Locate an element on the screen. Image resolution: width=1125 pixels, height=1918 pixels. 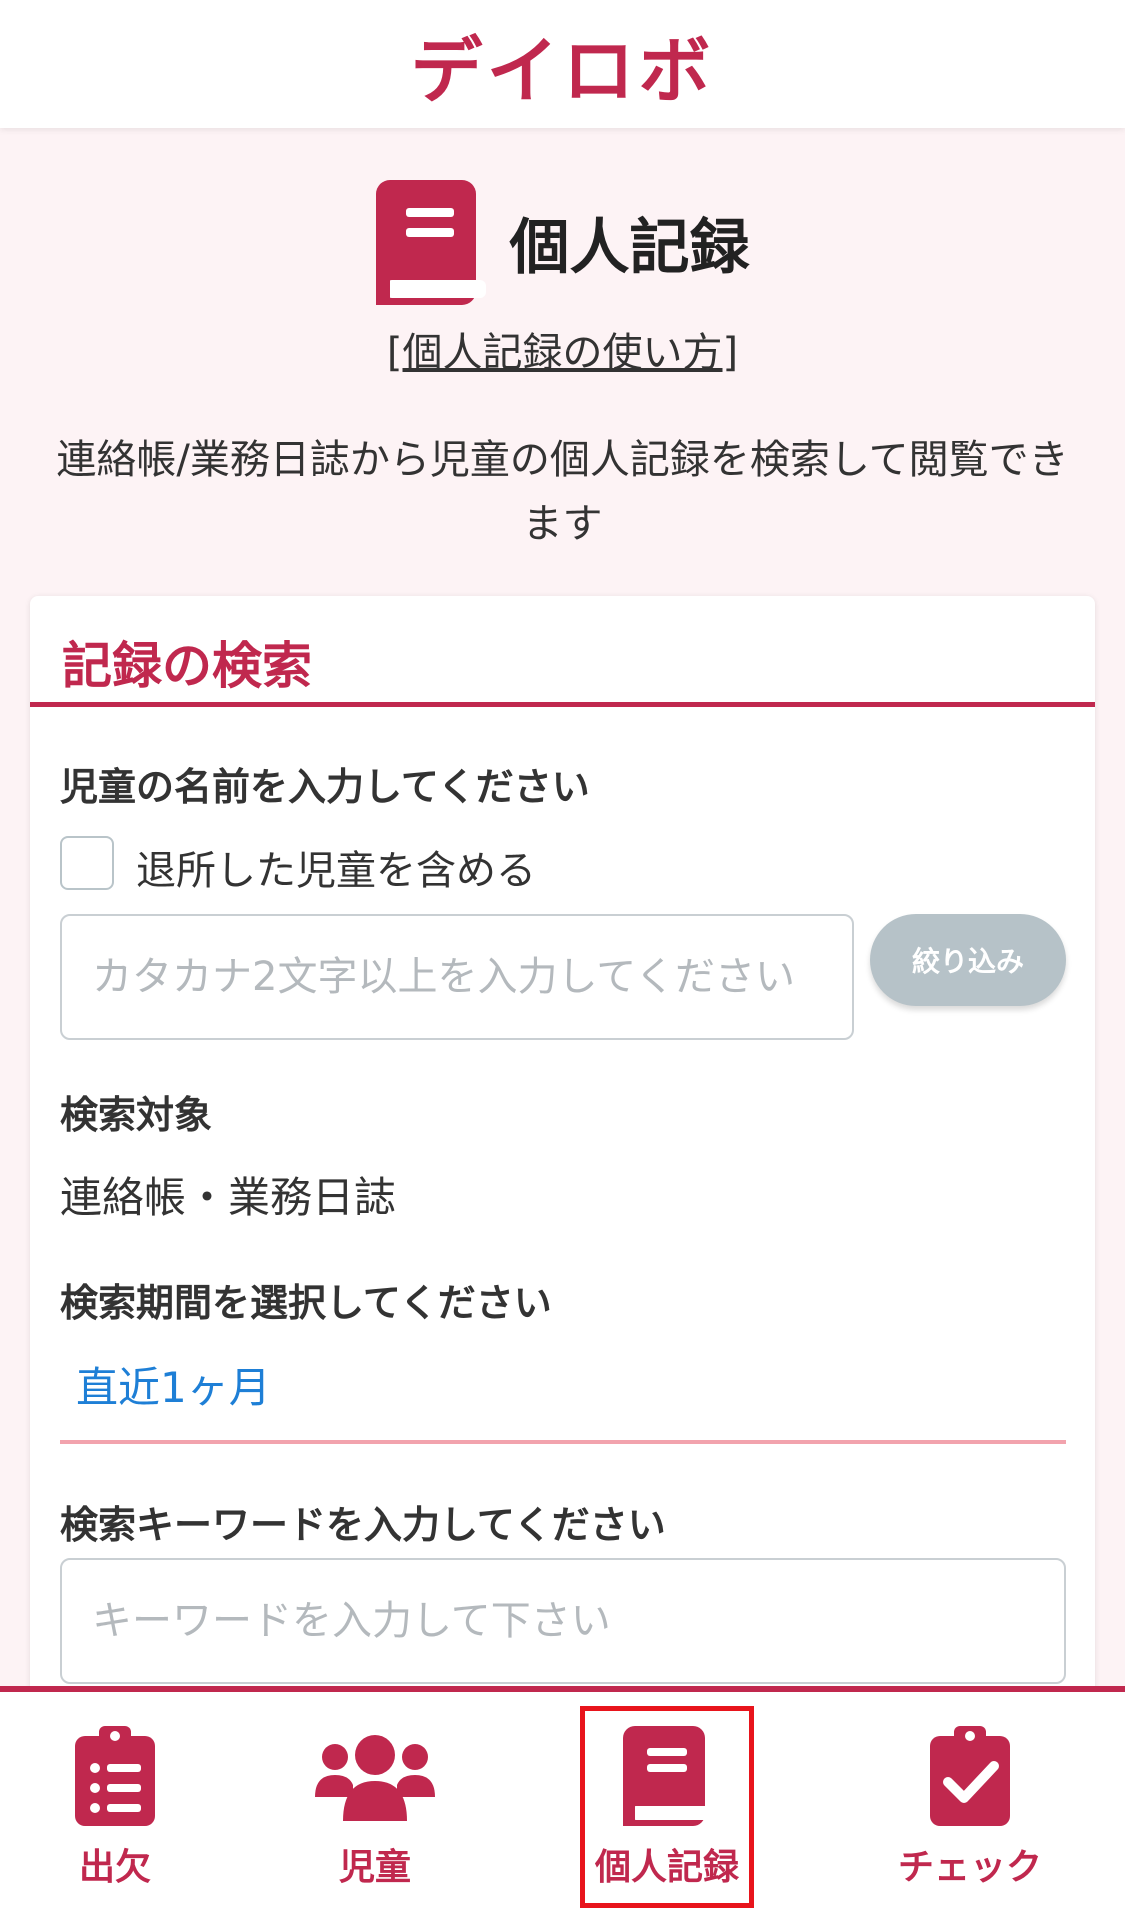
period-select: 直近1ヶ月 is located at coordinates (173, 1384).